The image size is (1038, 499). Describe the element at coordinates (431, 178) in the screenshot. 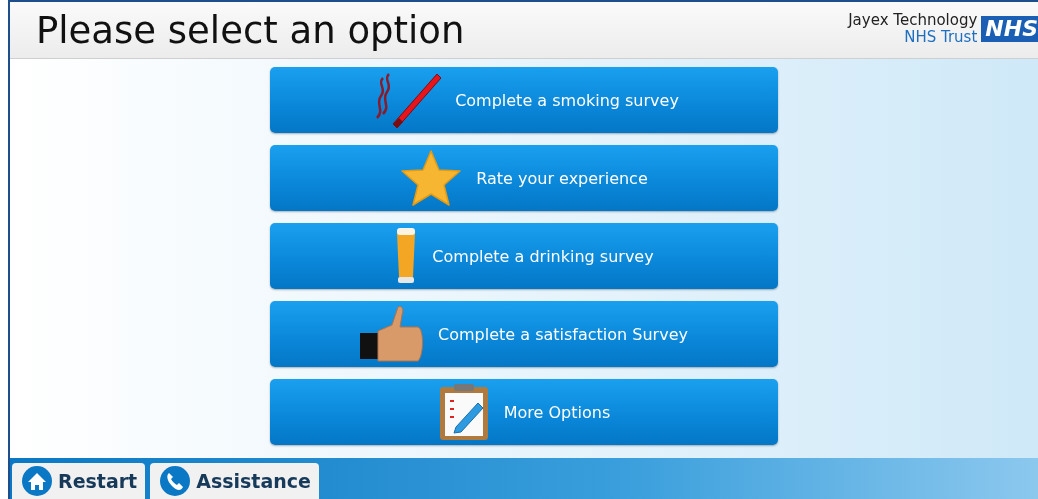

I see `star-icon` at that location.